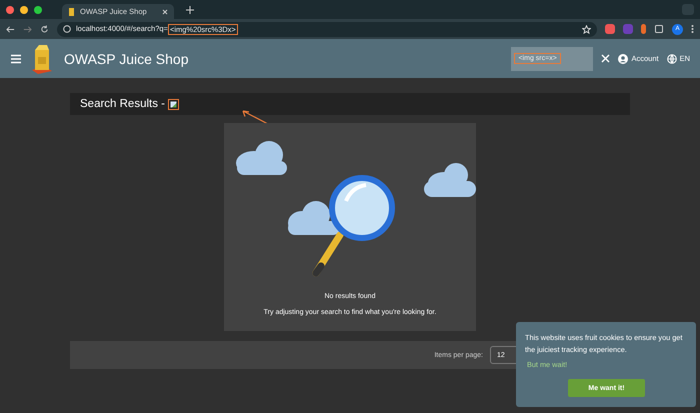 The image size is (700, 413). What do you see at coordinates (586, 29) in the screenshot?
I see `star-icon` at bounding box center [586, 29].